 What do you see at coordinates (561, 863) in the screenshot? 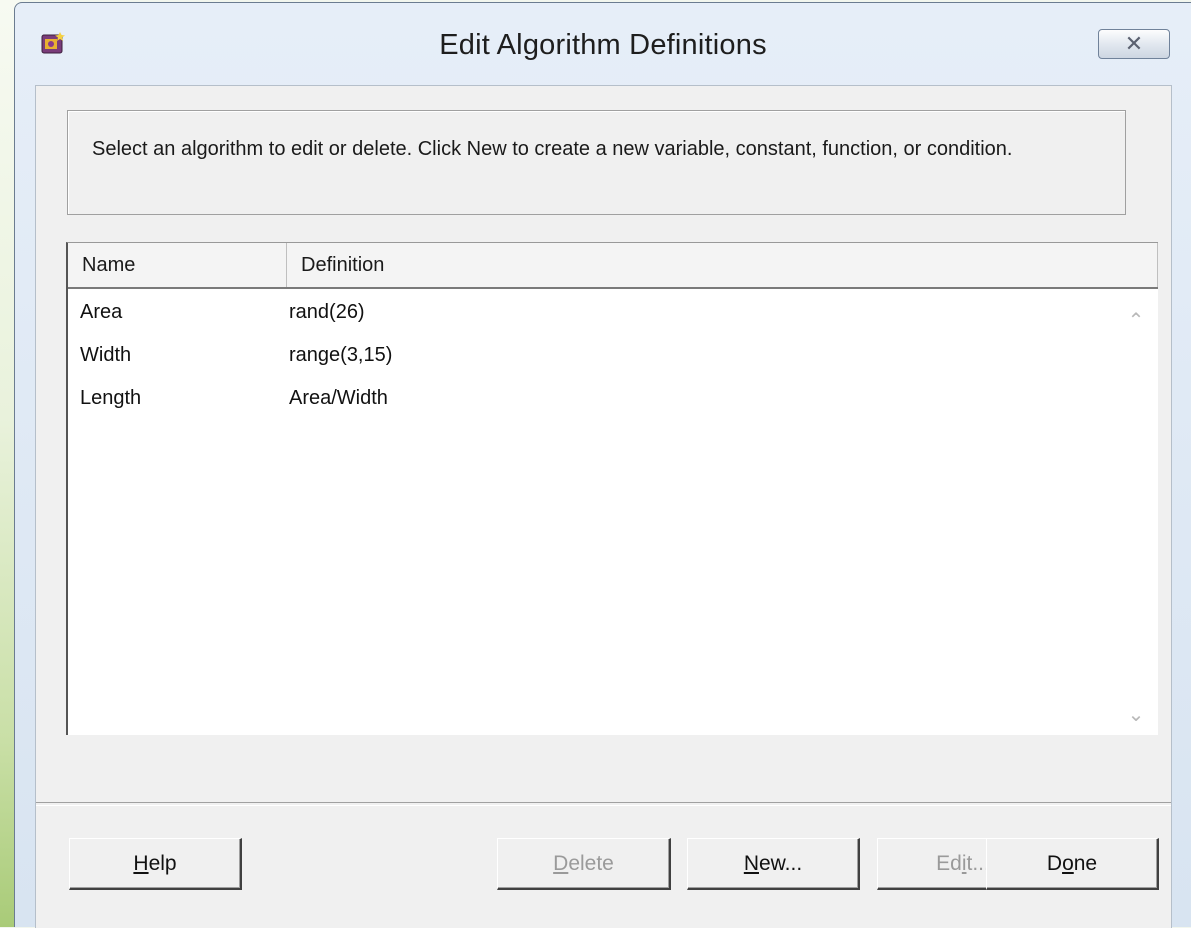
I see `delete-mnemonic: D` at bounding box center [561, 863].